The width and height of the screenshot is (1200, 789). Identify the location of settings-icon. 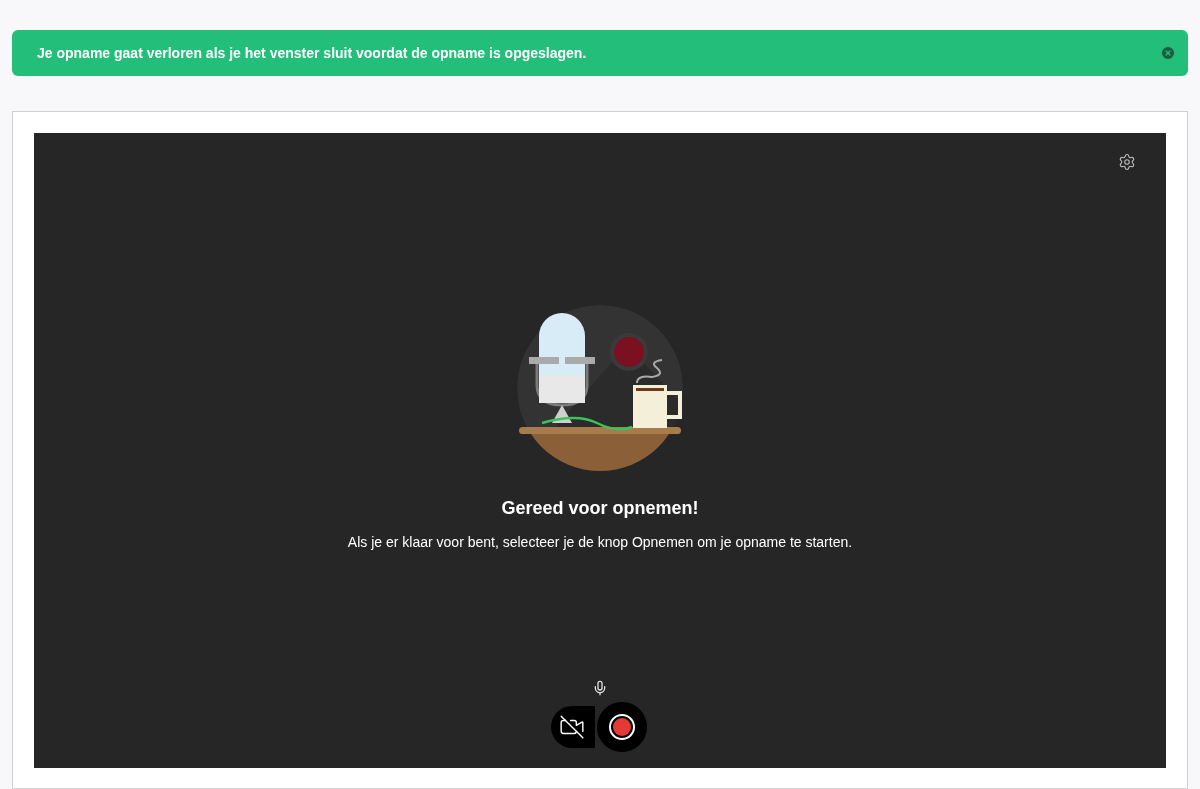
(1127, 162).